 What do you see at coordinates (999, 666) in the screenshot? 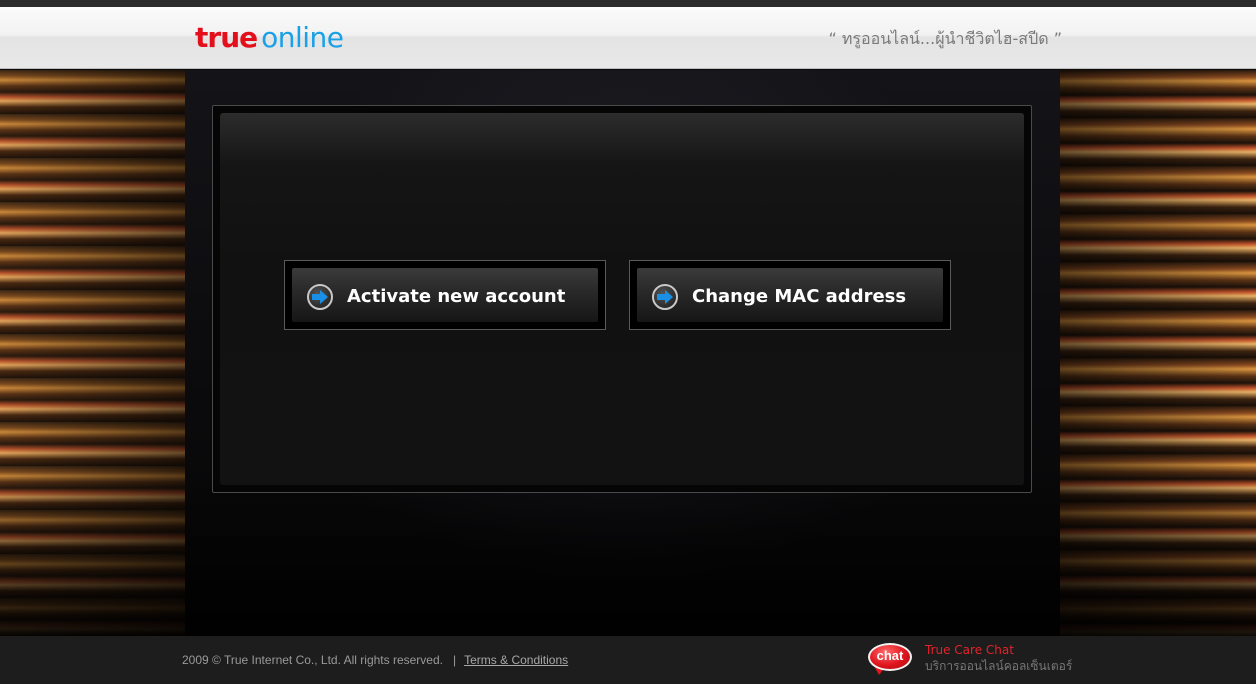
I see `chat-subtitle: บริการออนไลน์คอลเซ็นเตอร์` at bounding box center [999, 666].